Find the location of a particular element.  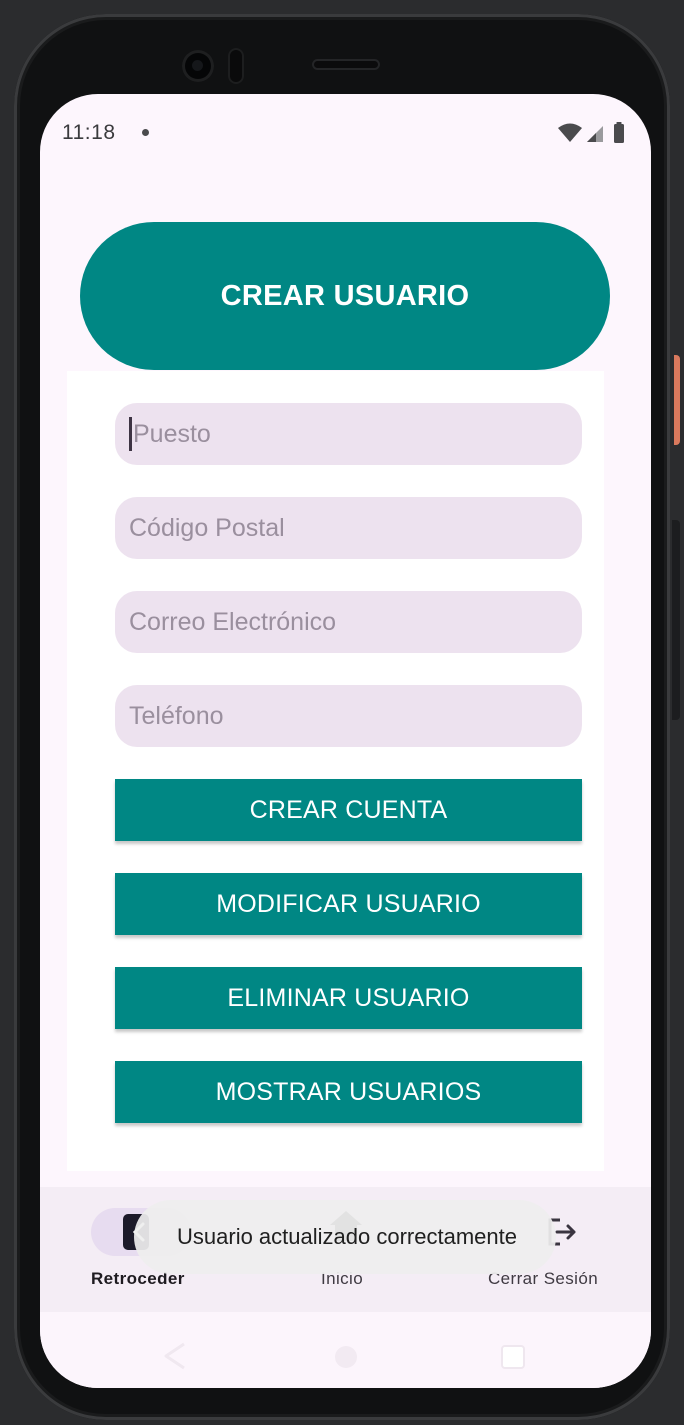

status-time: 11:18 is located at coordinates (89, 132).